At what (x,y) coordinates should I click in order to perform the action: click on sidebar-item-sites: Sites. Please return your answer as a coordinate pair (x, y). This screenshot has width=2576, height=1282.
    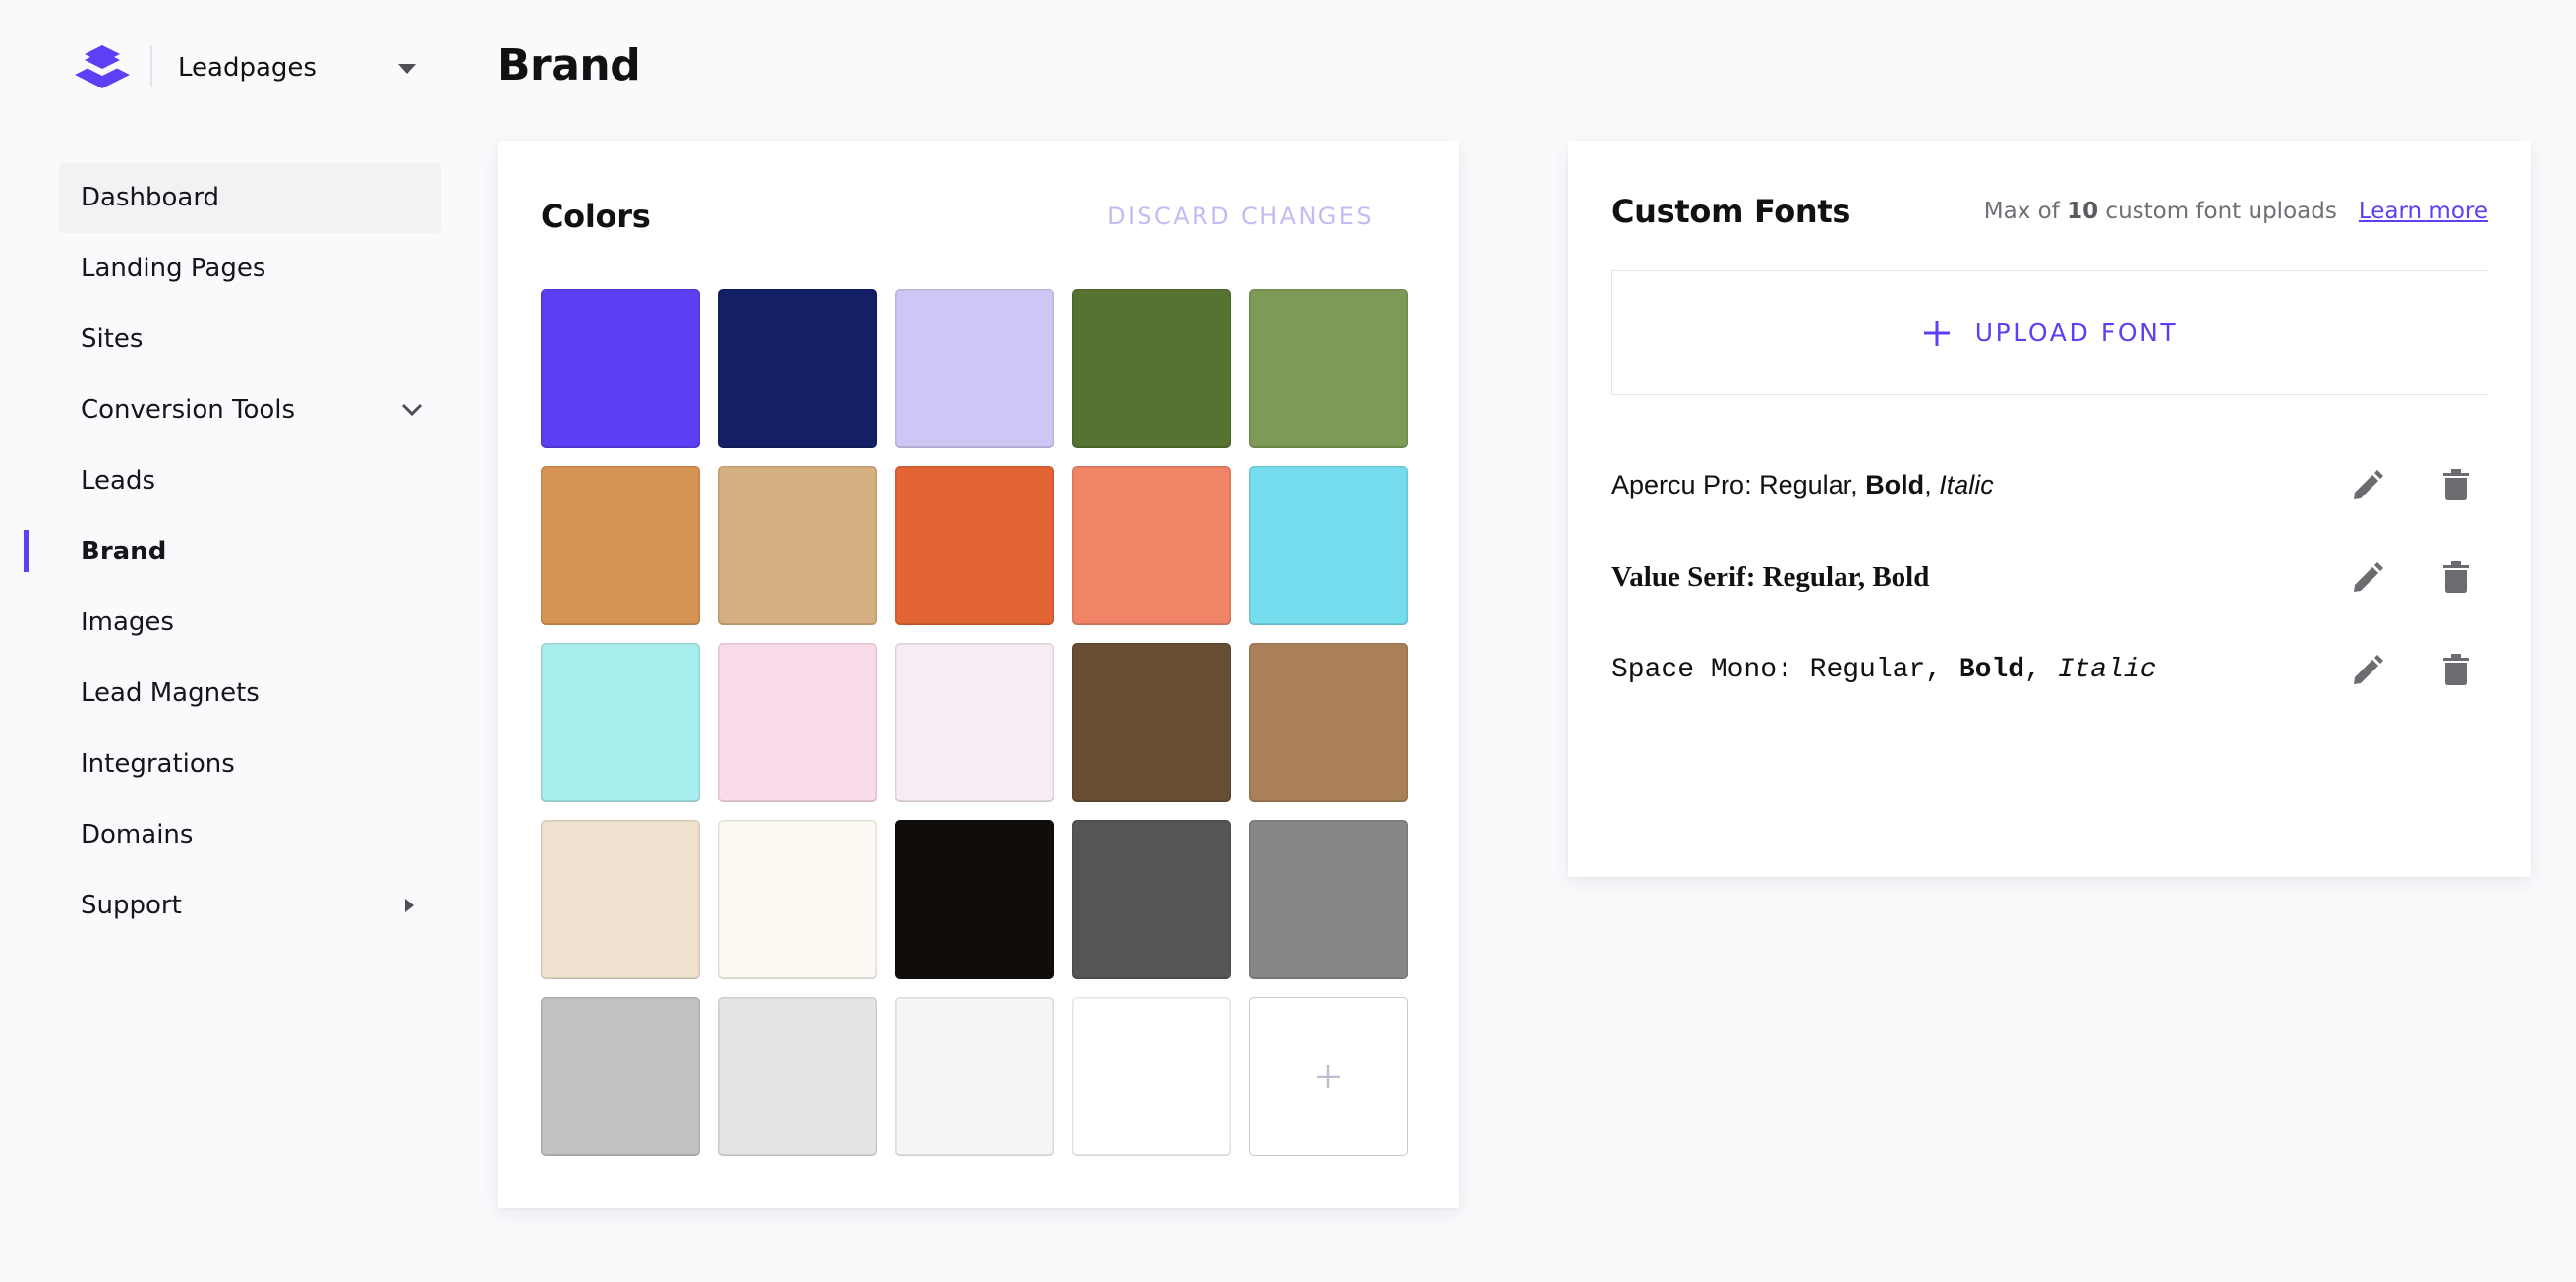
    Looking at the image, I should click on (250, 339).